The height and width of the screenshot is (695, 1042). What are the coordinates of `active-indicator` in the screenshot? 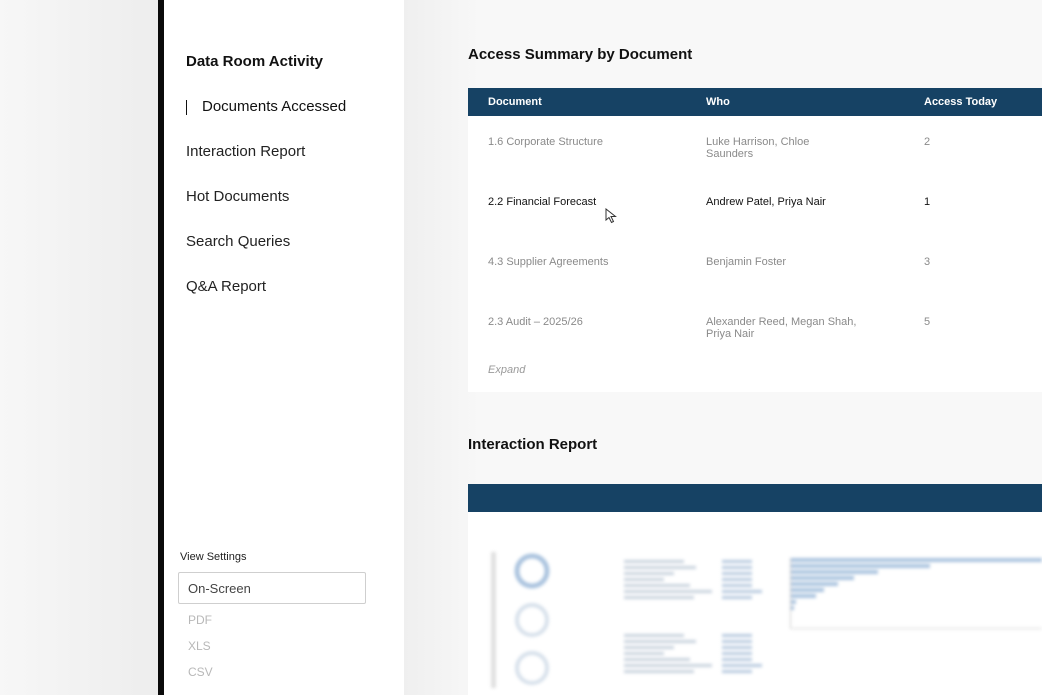 It's located at (186, 107).